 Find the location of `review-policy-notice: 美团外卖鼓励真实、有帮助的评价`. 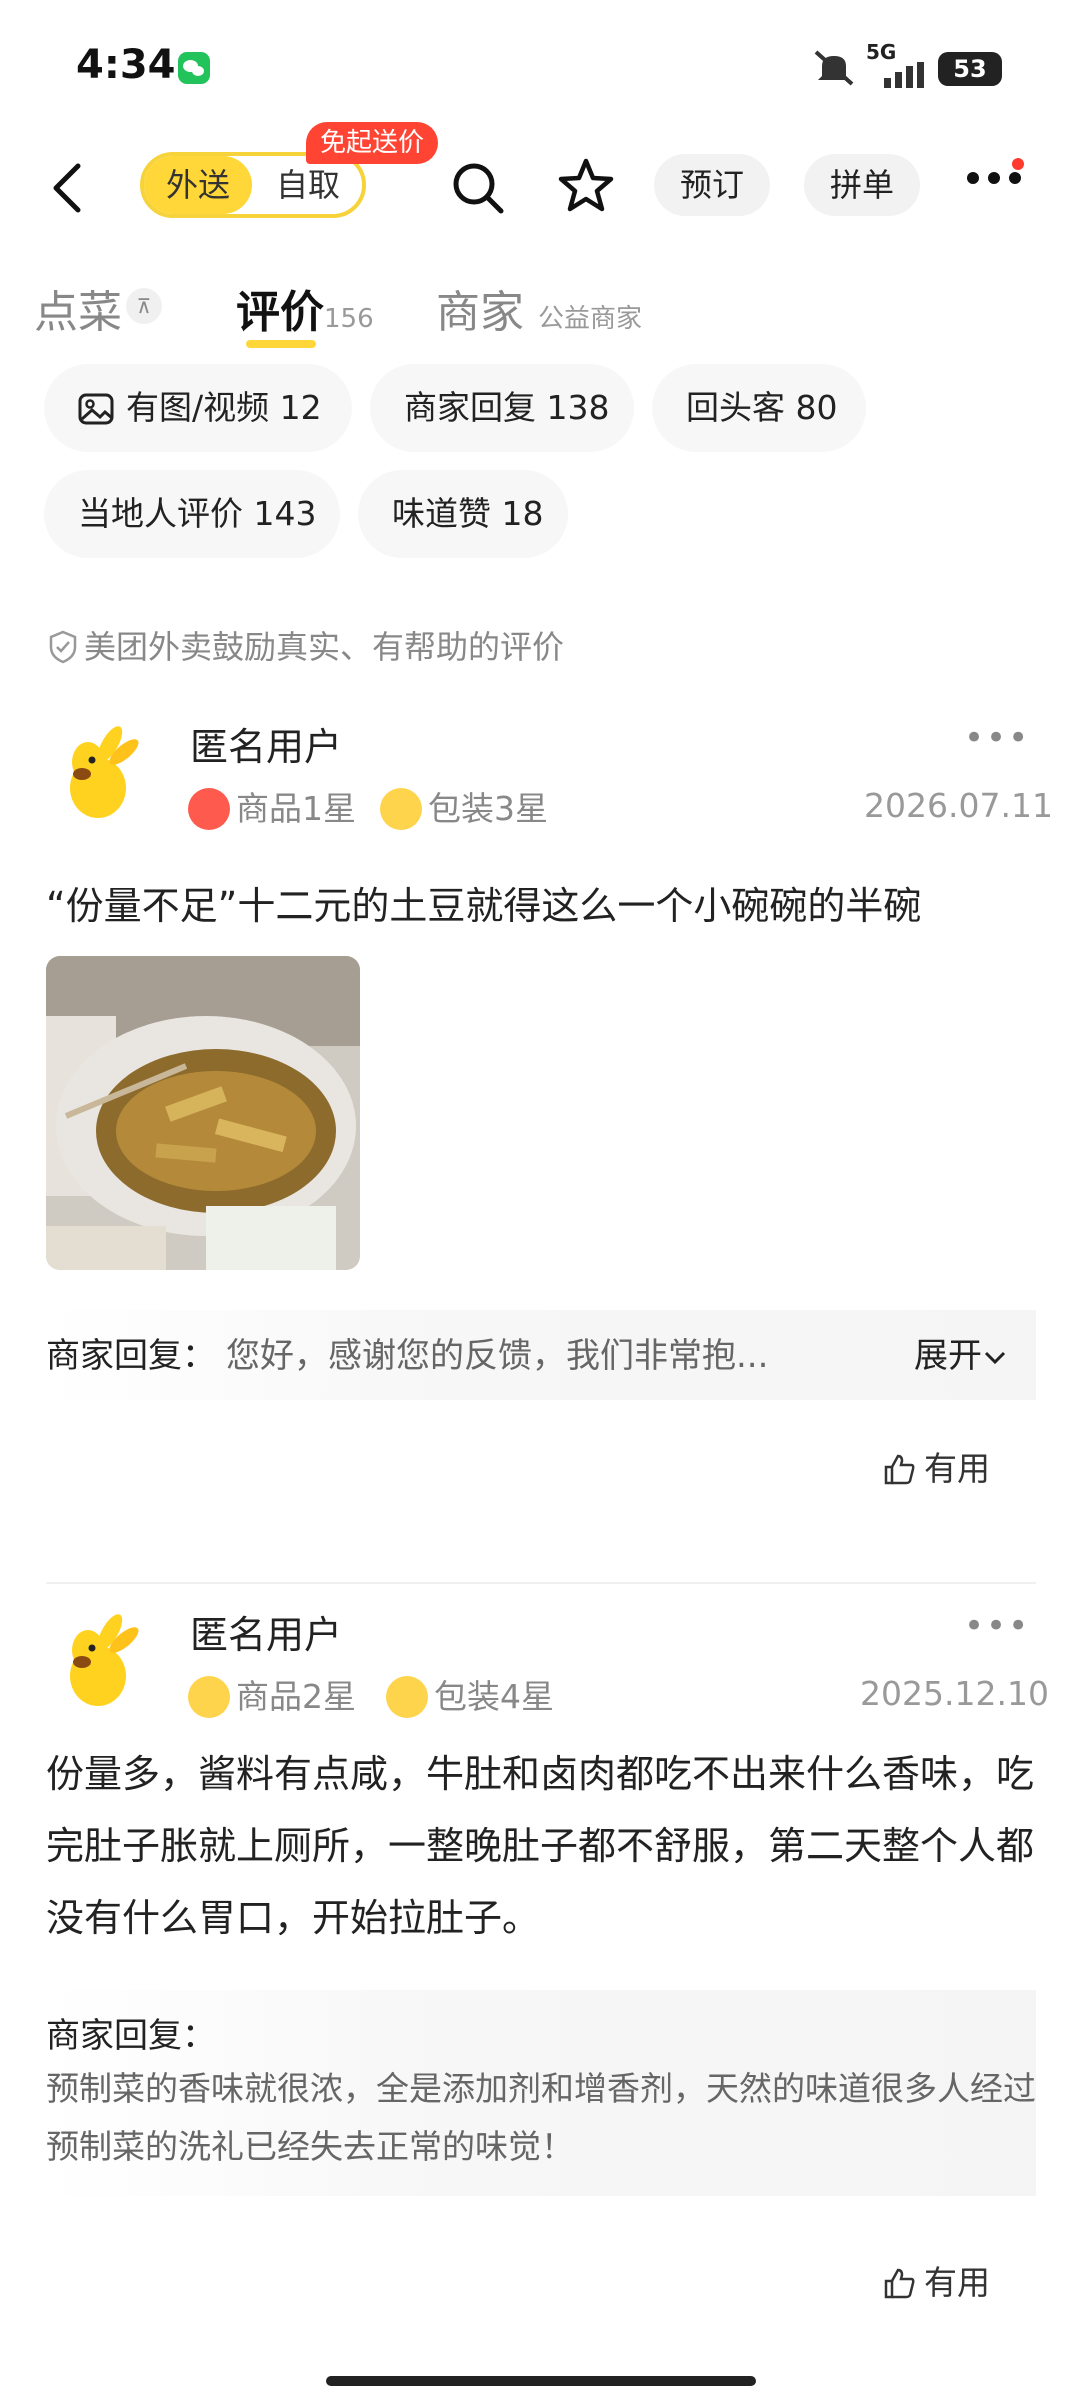

review-policy-notice: 美团外卖鼓励真实、有帮助的评价 is located at coordinates (306, 645).